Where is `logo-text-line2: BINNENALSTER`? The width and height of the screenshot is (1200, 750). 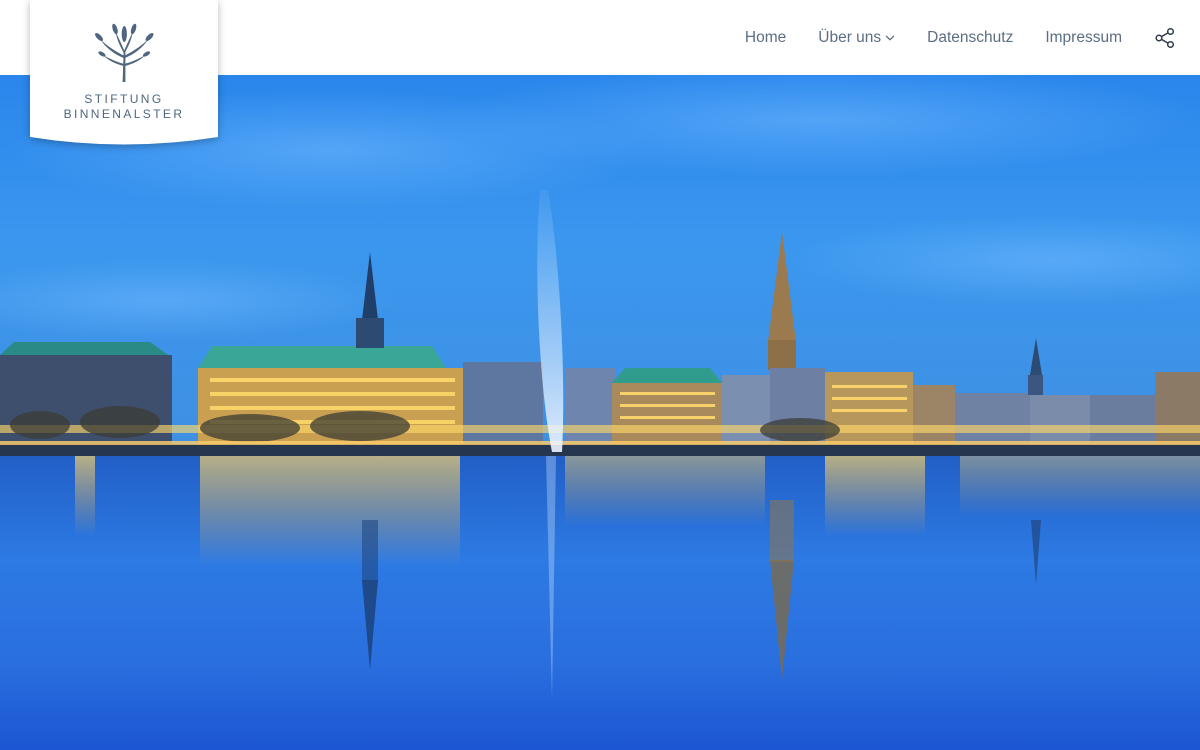 logo-text-line2: BINNENALSTER is located at coordinates (124, 114).